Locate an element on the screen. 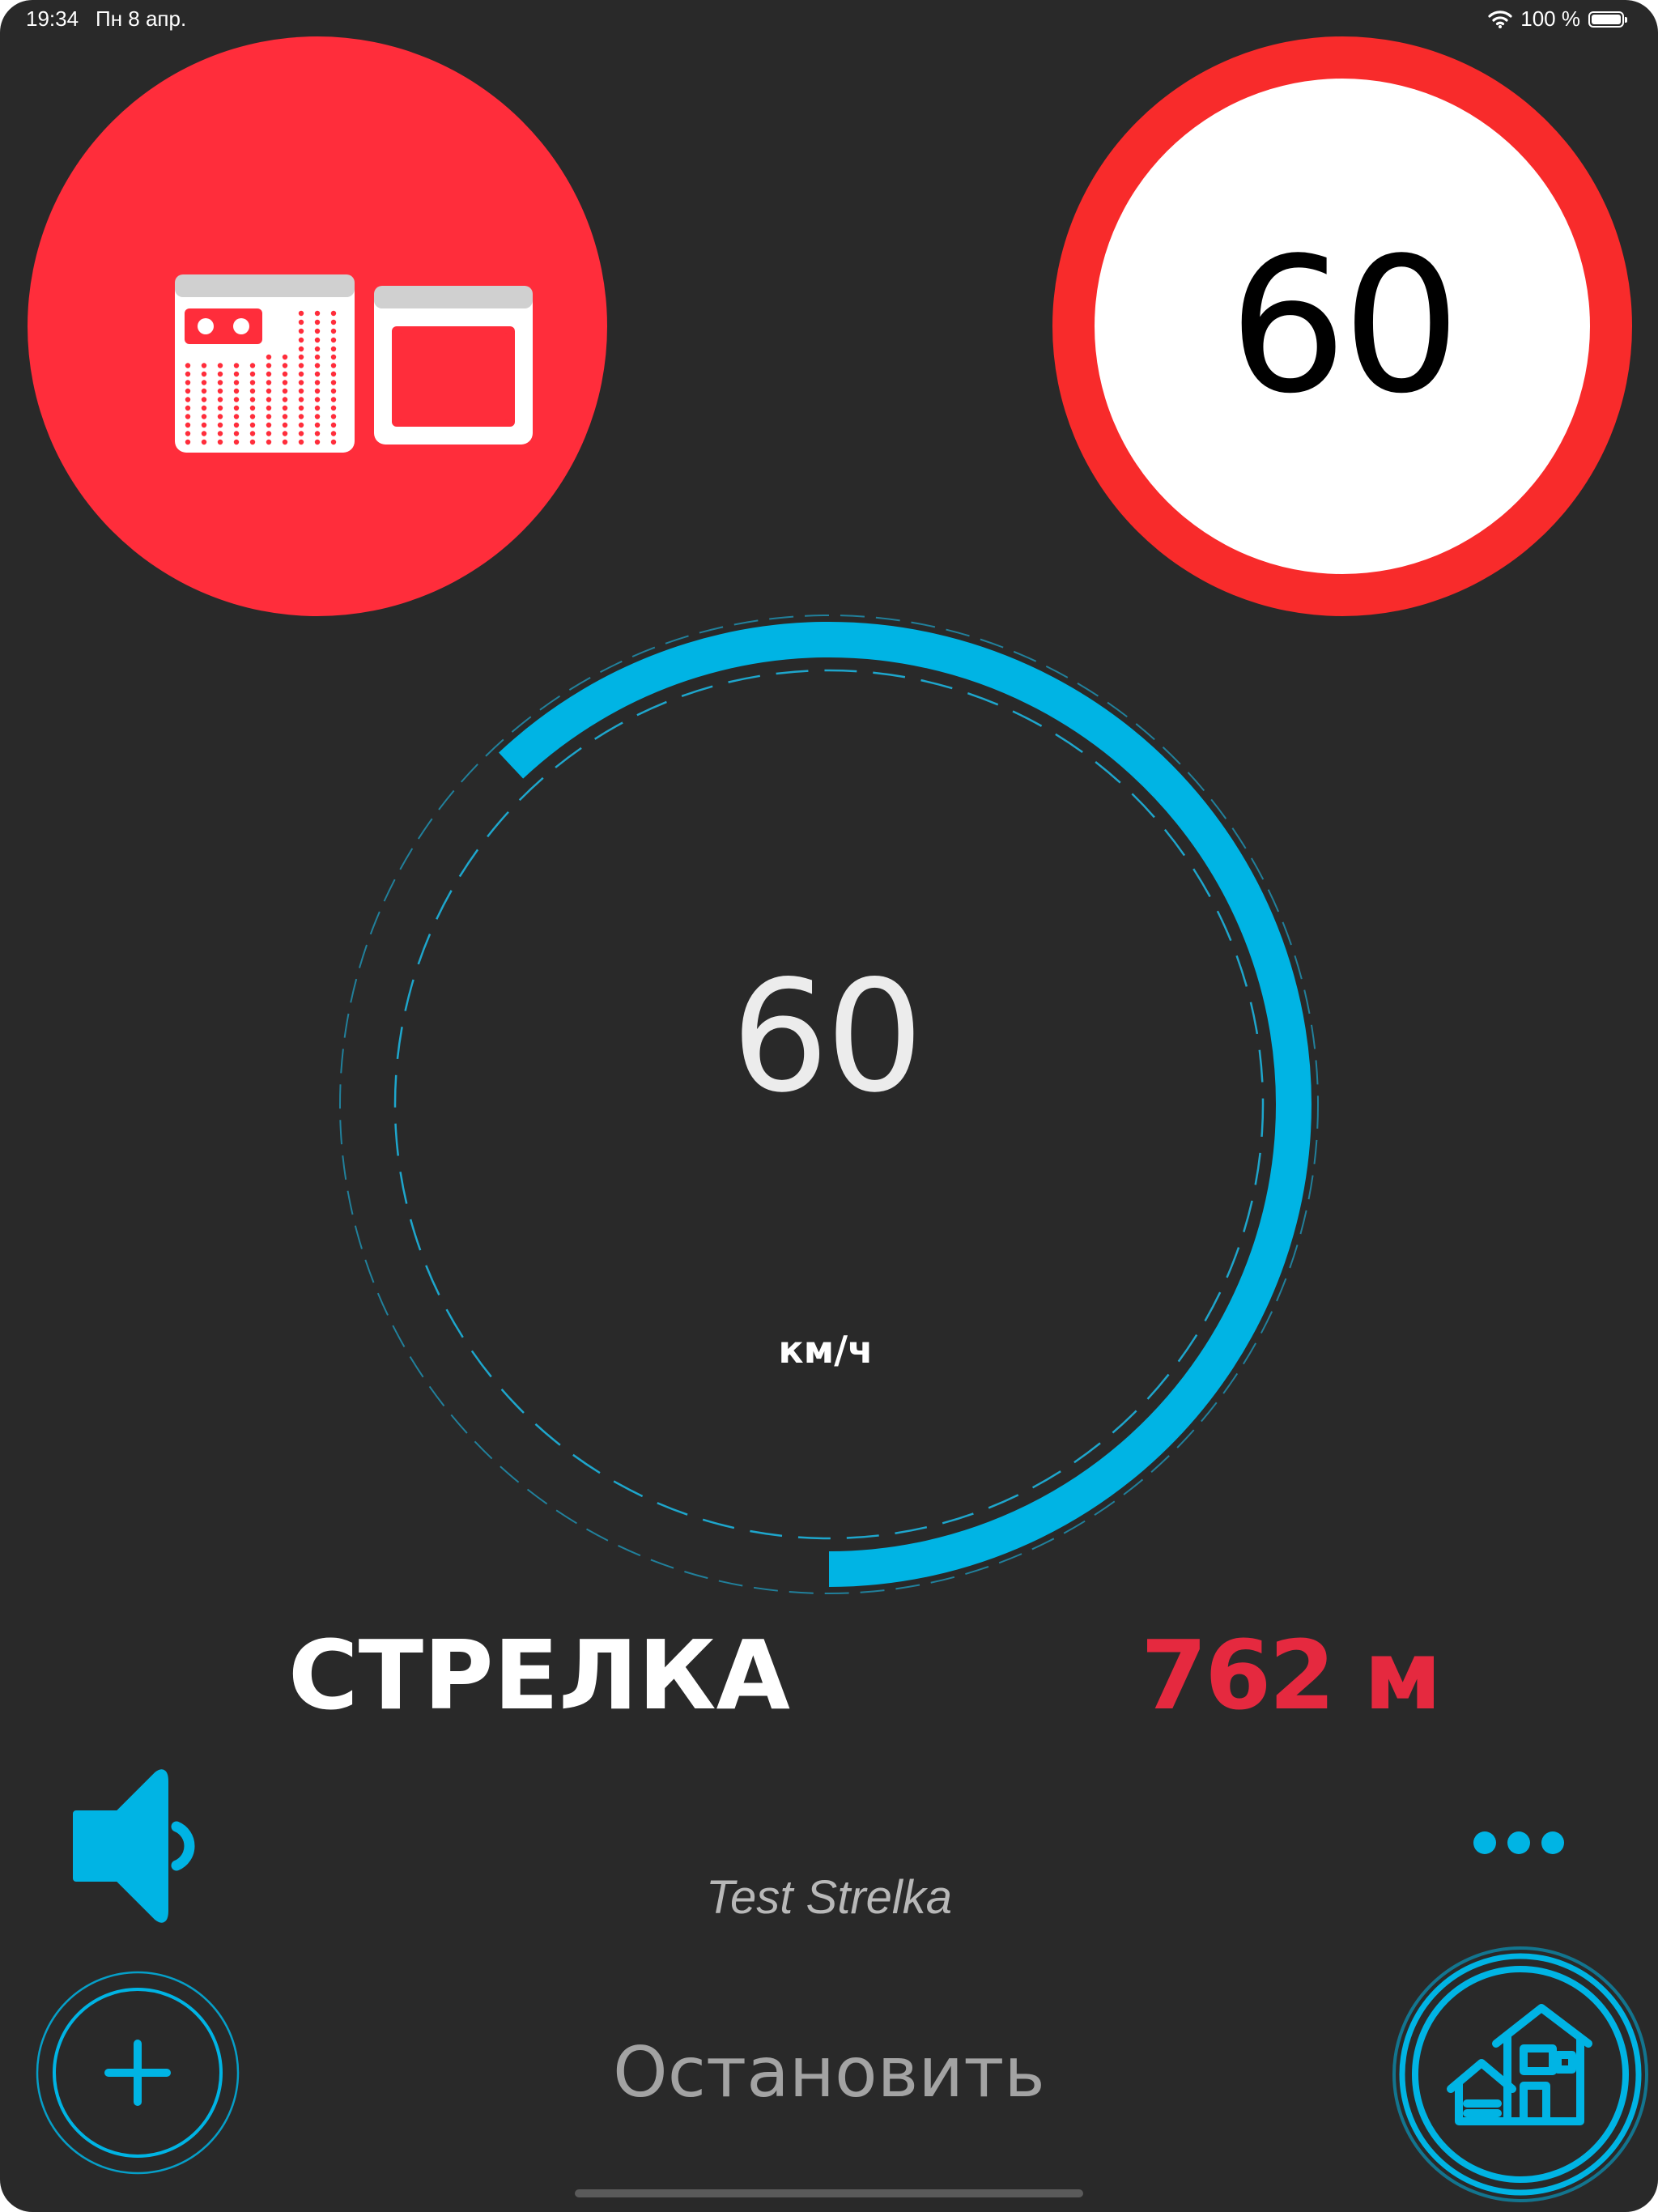 The width and height of the screenshot is (1658, 2212). speed-limit-value: 60 is located at coordinates (1344, 326).